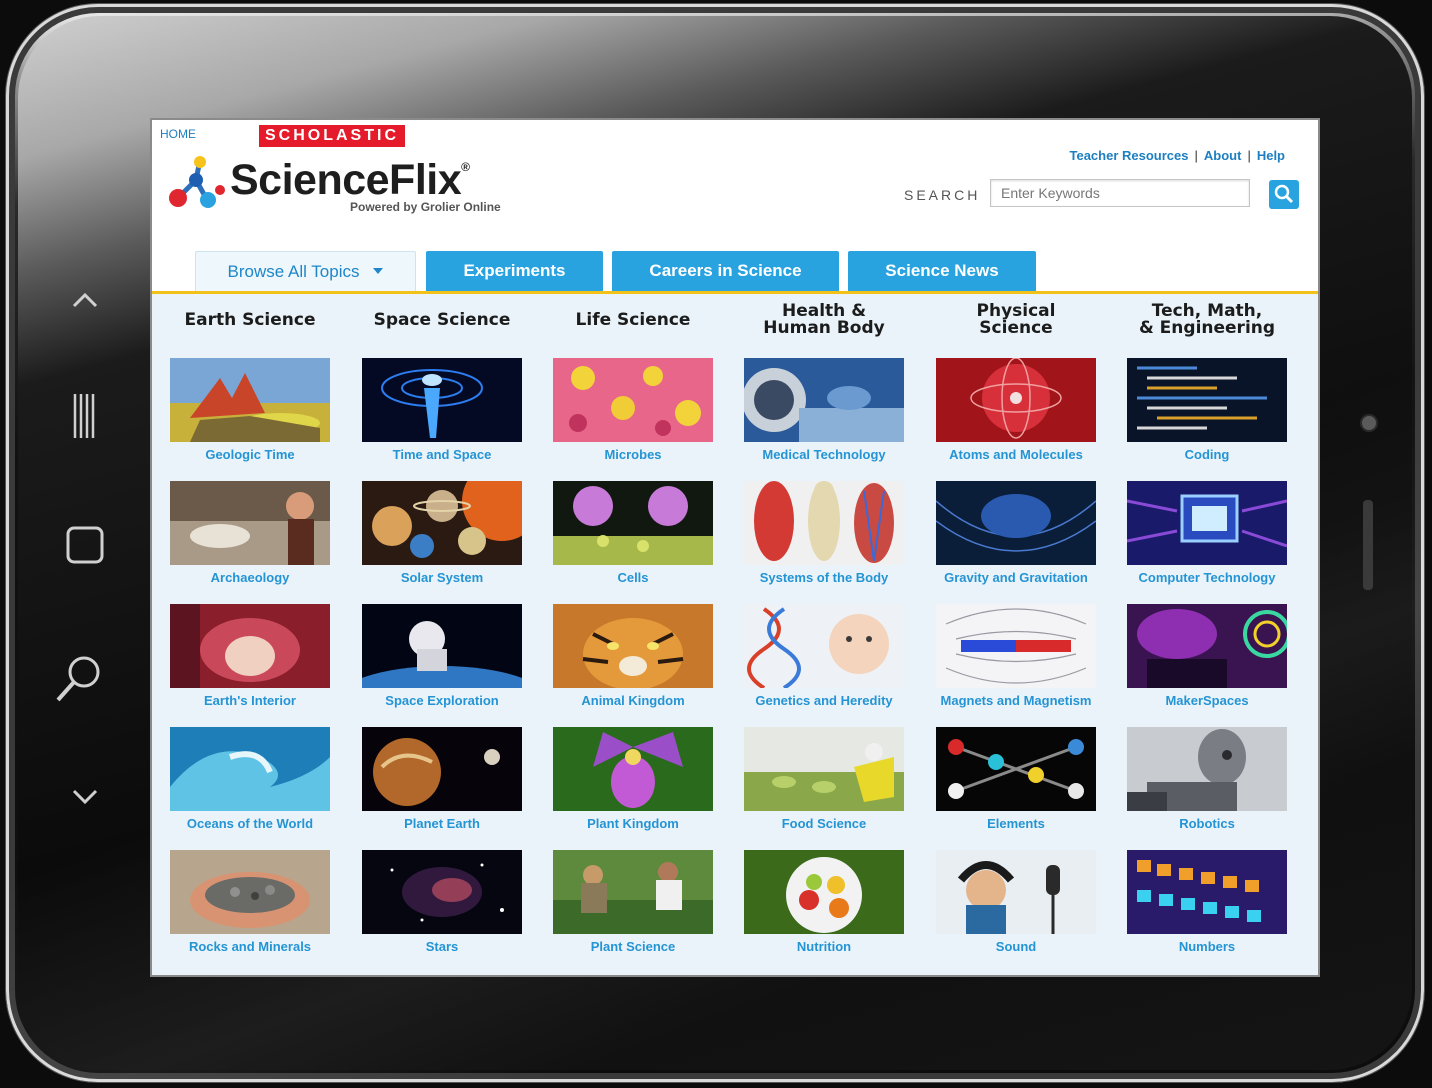 Image resolution: width=1432 pixels, height=1088 pixels. Describe the element at coordinates (442, 823) in the screenshot. I see `topic-label: Planet Earth` at that location.